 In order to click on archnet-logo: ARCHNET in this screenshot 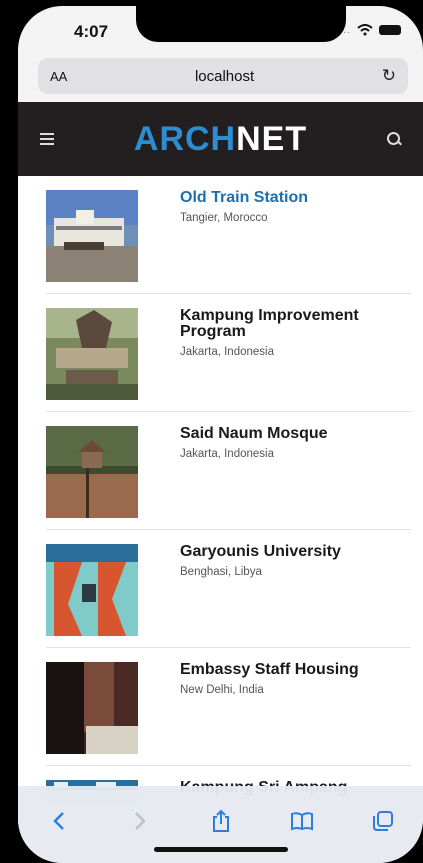, I will do `click(220, 139)`.